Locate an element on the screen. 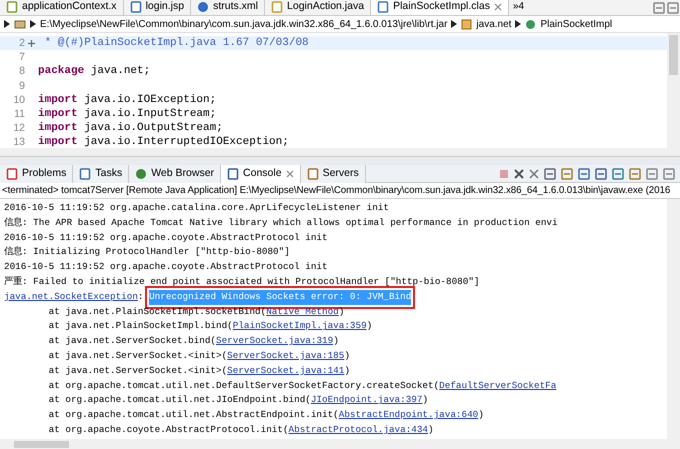 This screenshot has width=680, height=449. console-text: at org.apache.tomcat.util.net.AbstractEndpoint.init( is located at coordinates (193, 415).